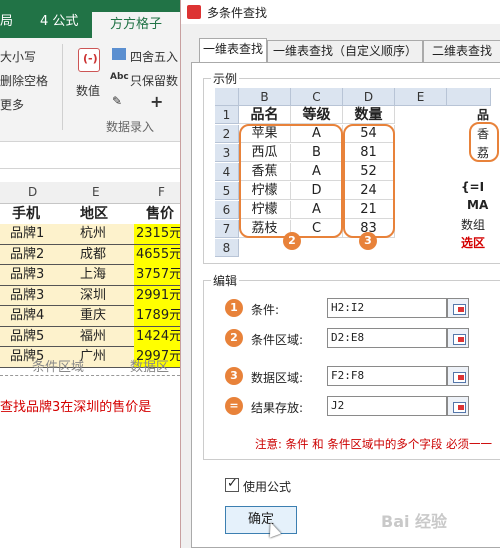  Describe the element at coordinates (32, 192) in the screenshot. I see `column-header-d: D` at that location.